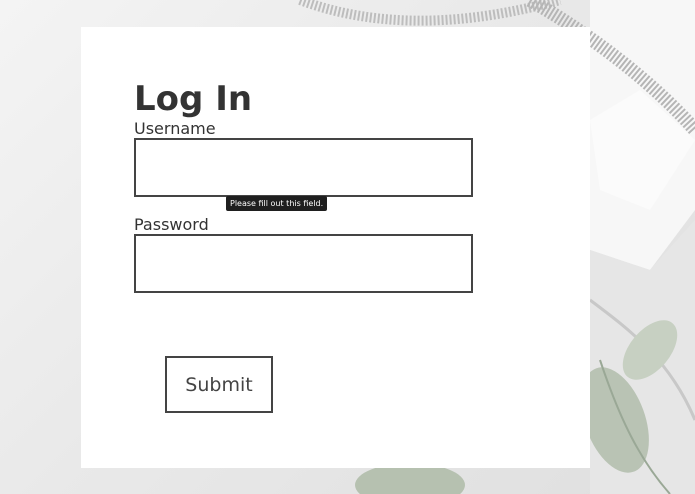 The height and width of the screenshot is (494, 695). I want to click on password-input, so click(303, 263).